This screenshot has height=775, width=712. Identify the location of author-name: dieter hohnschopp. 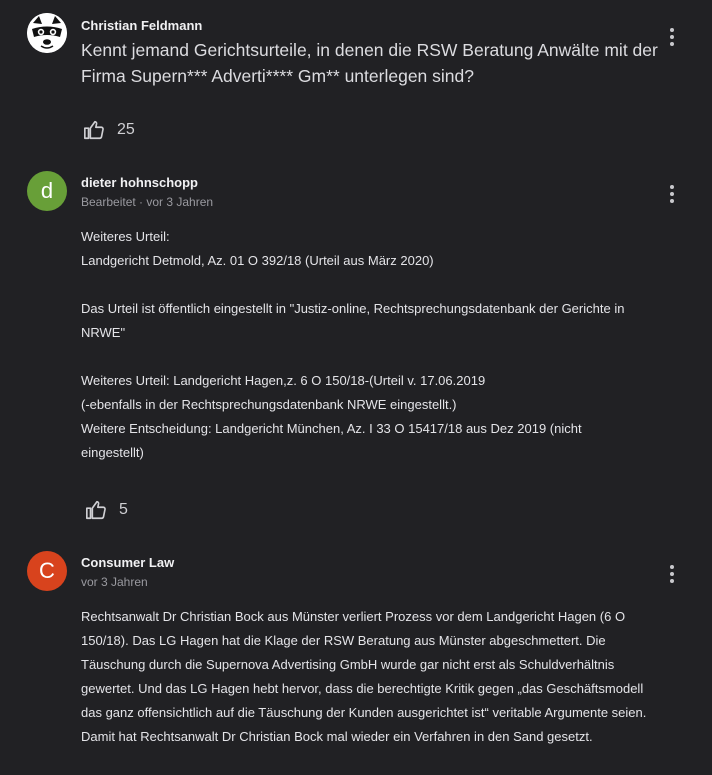
(139, 182).